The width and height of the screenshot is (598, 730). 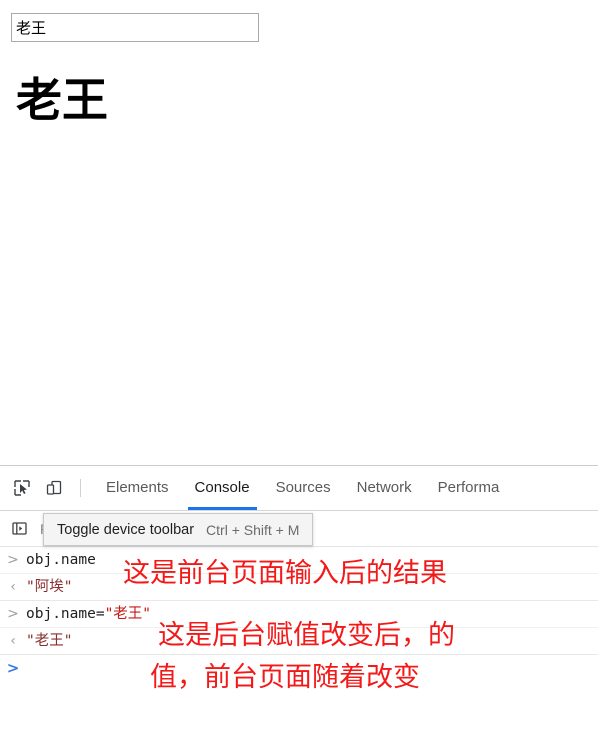 I want to click on tab-console: Console, so click(x=222, y=488).